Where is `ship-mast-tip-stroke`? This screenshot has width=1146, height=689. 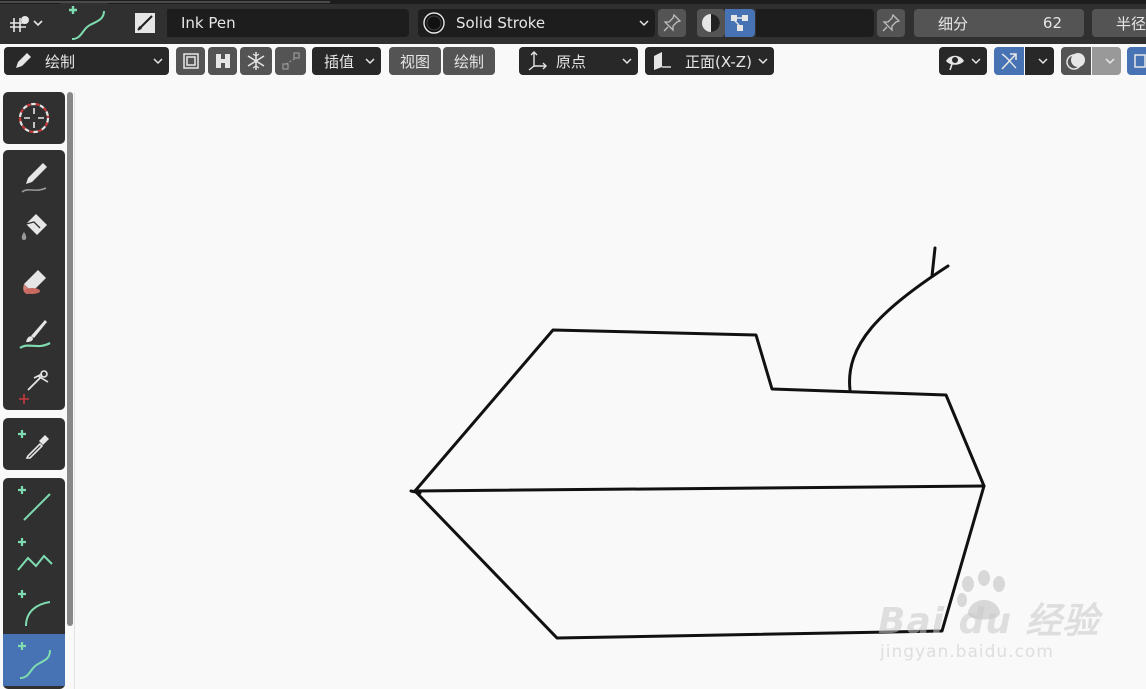 ship-mast-tip-stroke is located at coordinates (933, 262).